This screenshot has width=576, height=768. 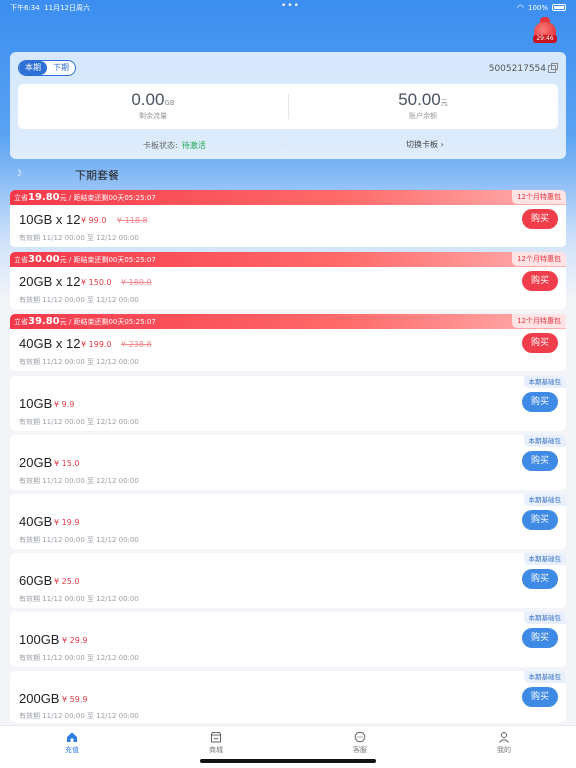 I want to click on promo-save-amount: 19.80, so click(x=44, y=197).